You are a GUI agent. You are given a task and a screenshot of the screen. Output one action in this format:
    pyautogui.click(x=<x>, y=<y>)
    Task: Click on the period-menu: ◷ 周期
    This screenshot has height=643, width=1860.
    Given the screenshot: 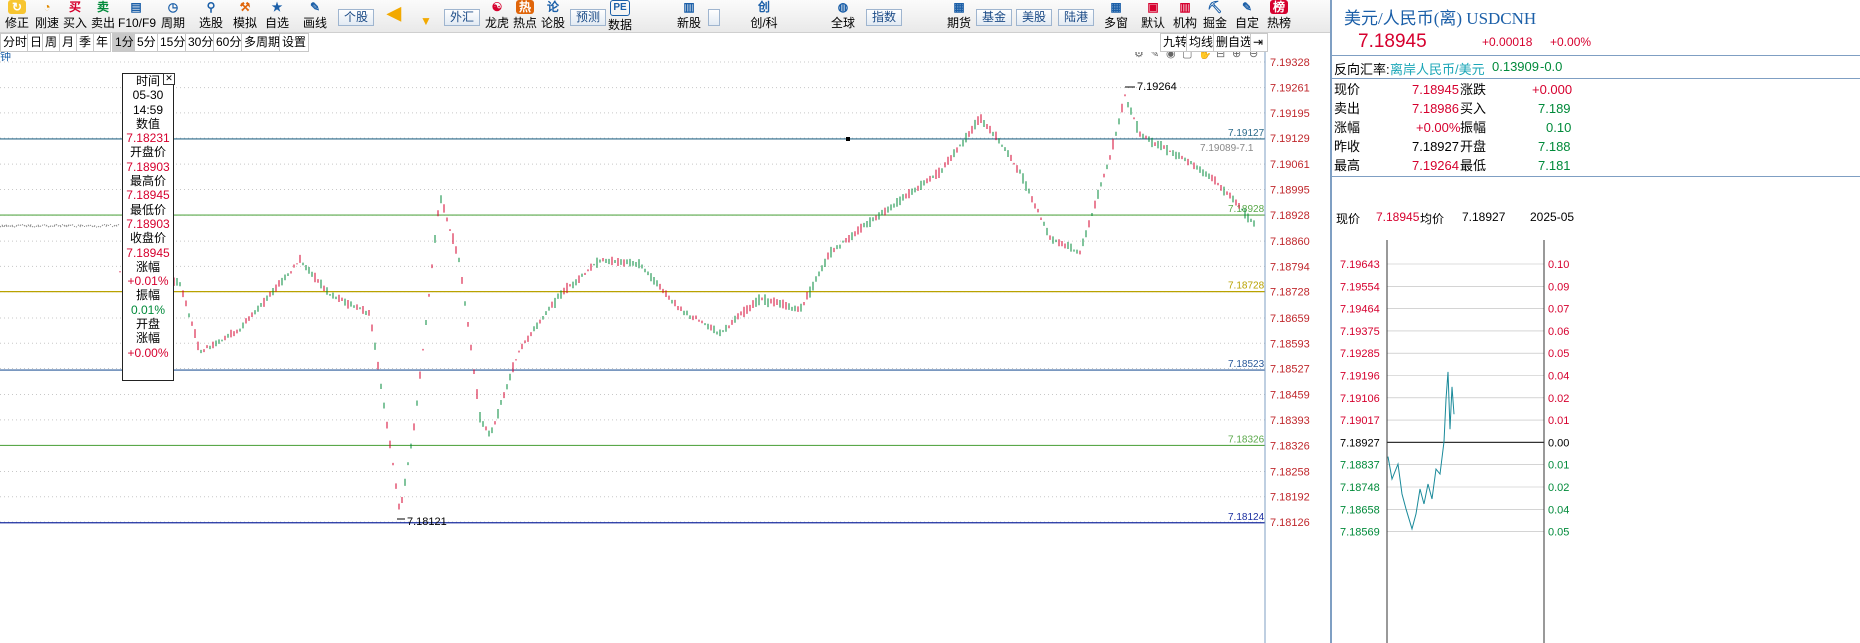 What is the action you would take?
    pyautogui.click(x=173, y=16)
    